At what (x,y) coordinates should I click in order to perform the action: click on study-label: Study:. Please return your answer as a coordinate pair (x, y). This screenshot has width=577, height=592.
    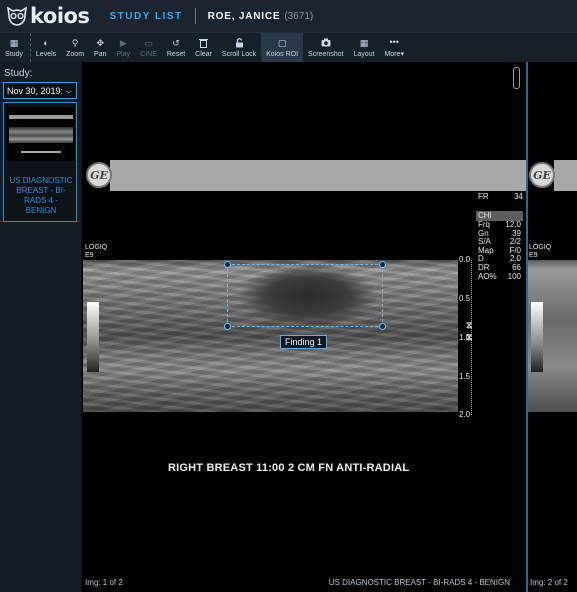
    Looking at the image, I should click on (18, 73).